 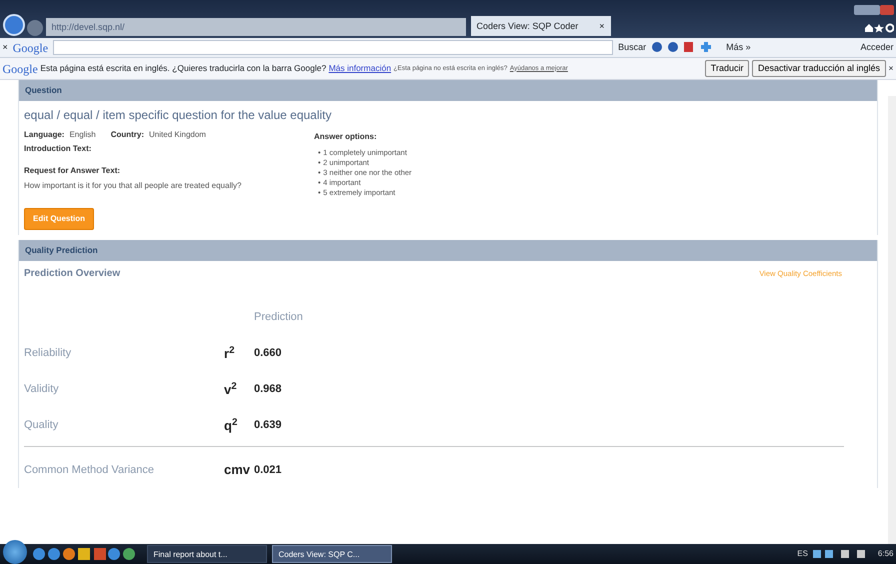 What do you see at coordinates (178, 115) in the screenshot?
I see `question-title: equal / equal / item specific question for the value equality` at bounding box center [178, 115].